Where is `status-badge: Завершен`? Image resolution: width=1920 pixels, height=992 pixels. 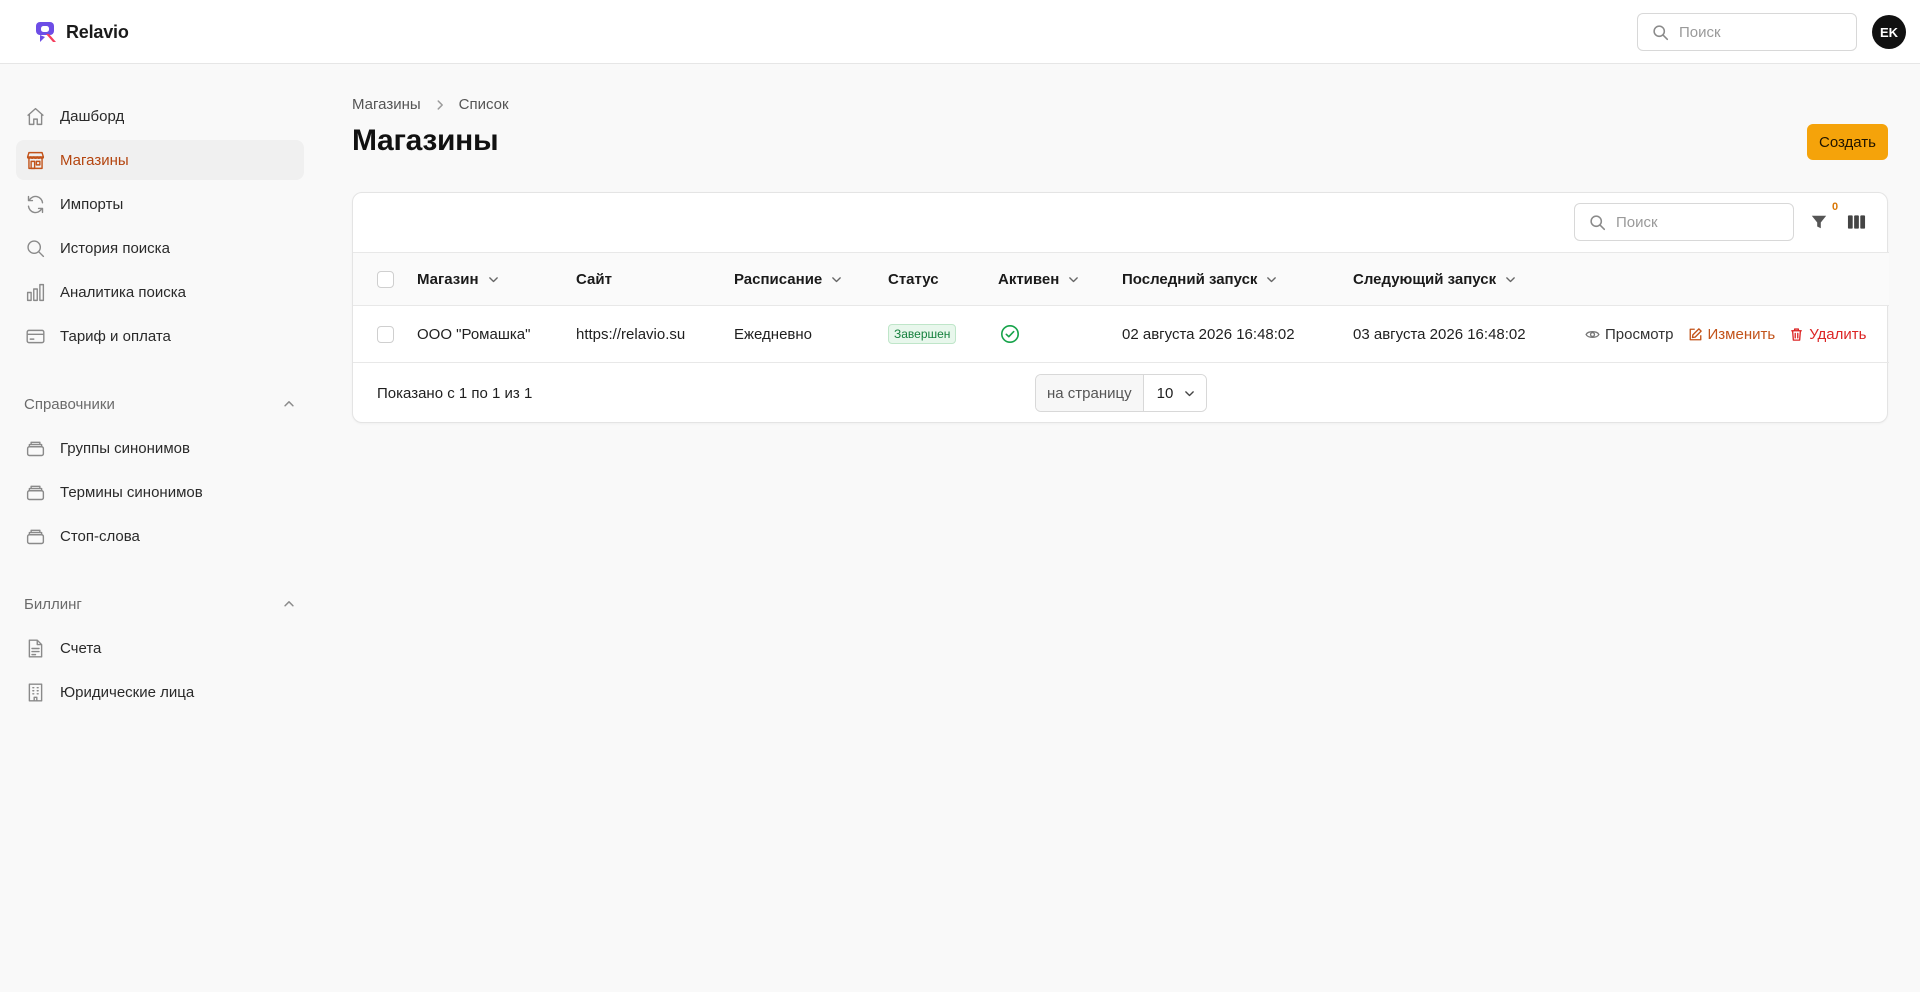
status-badge: Завершен is located at coordinates (922, 334).